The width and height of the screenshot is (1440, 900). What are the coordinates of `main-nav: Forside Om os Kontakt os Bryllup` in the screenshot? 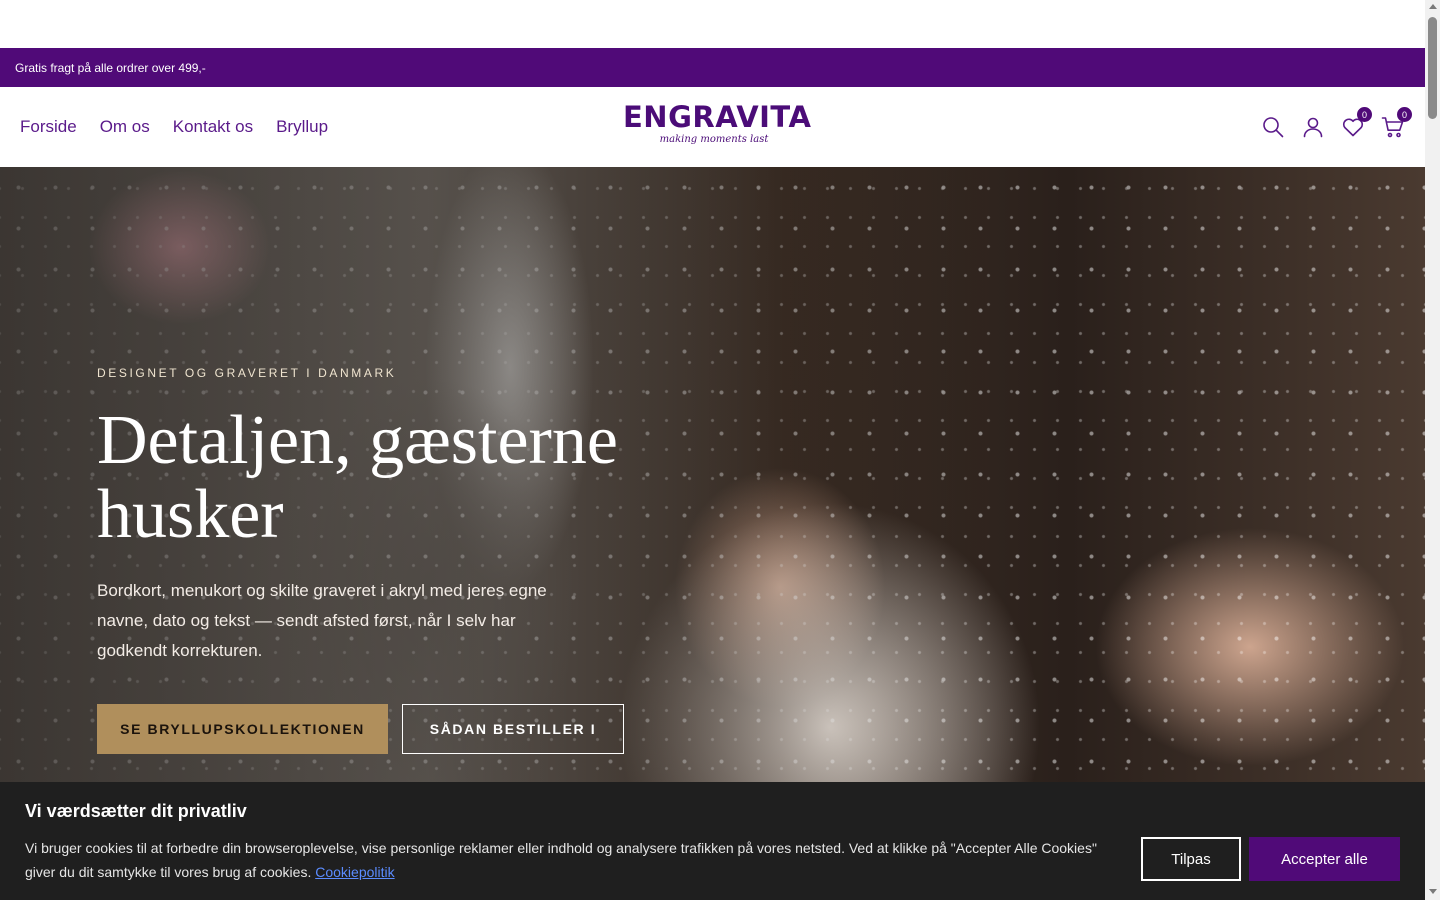 It's located at (174, 127).